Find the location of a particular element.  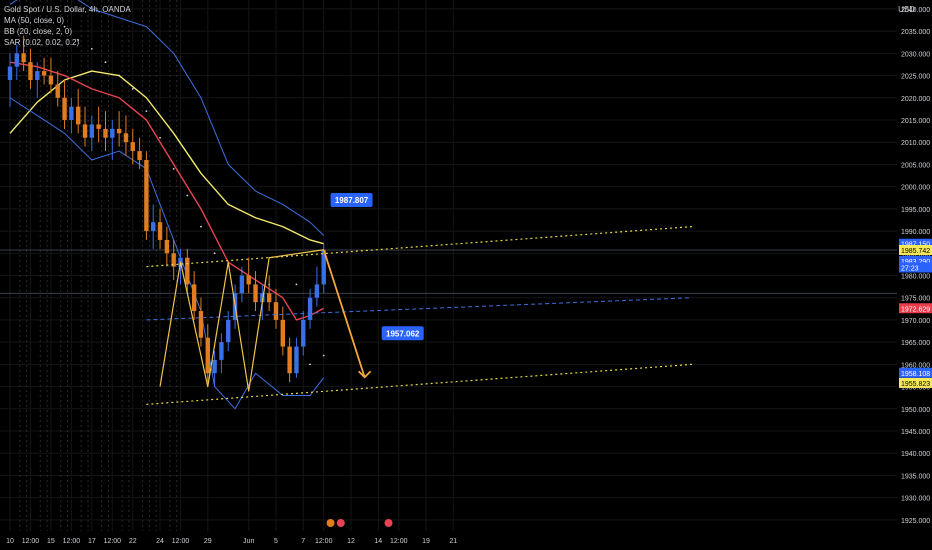

price-tick-label: 1975.000 is located at coordinates (915, 299).